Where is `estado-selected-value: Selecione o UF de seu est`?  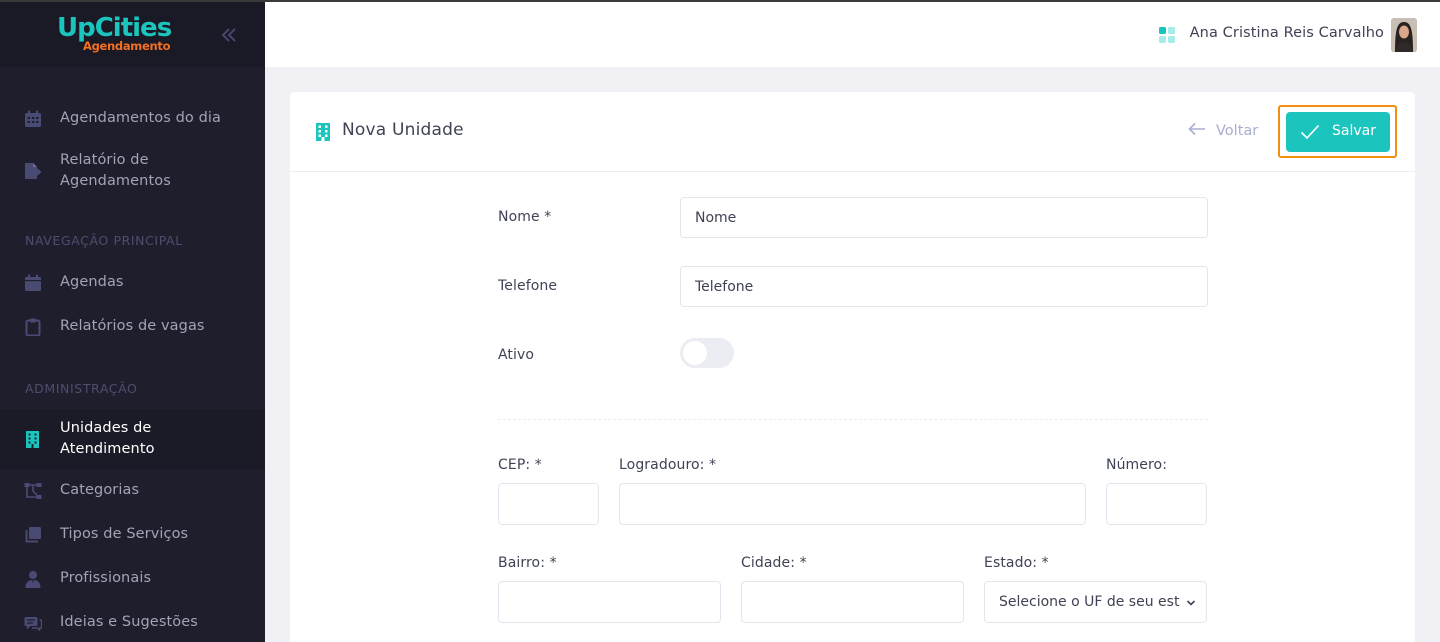
estado-selected-value: Selecione o UF de seu est is located at coordinates (1089, 602).